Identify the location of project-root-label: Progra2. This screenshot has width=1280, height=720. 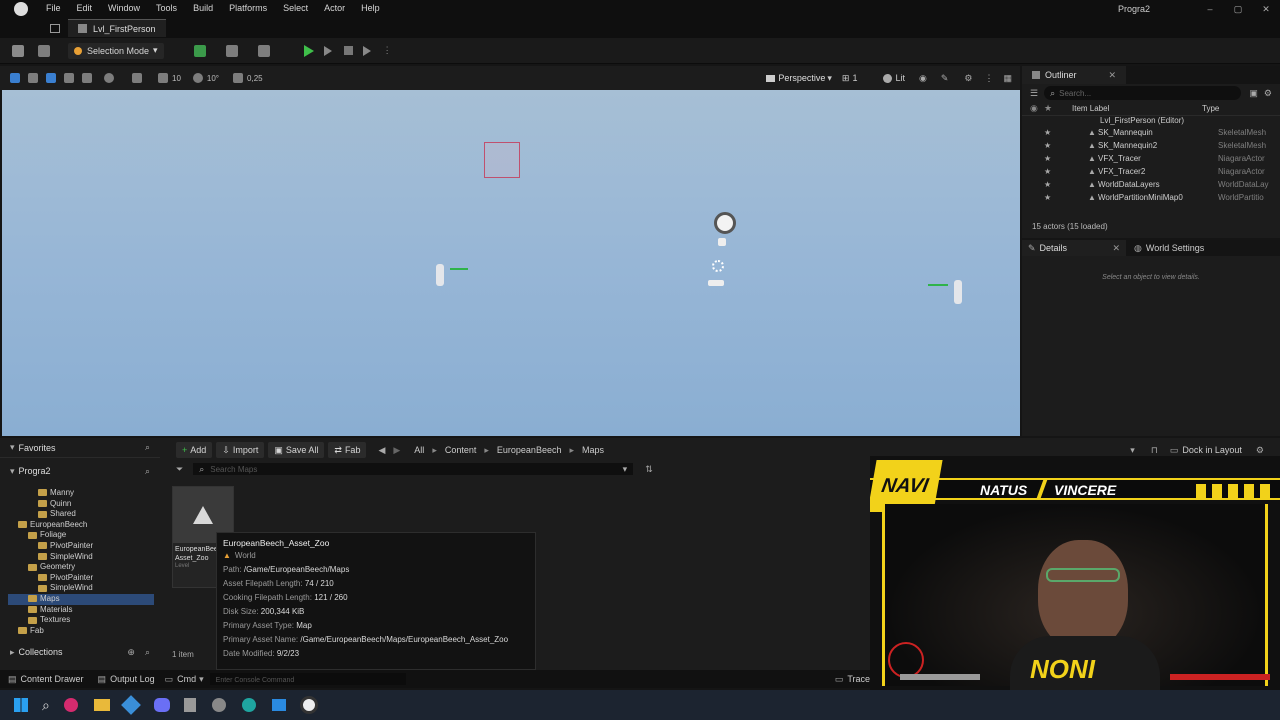
(35, 471).